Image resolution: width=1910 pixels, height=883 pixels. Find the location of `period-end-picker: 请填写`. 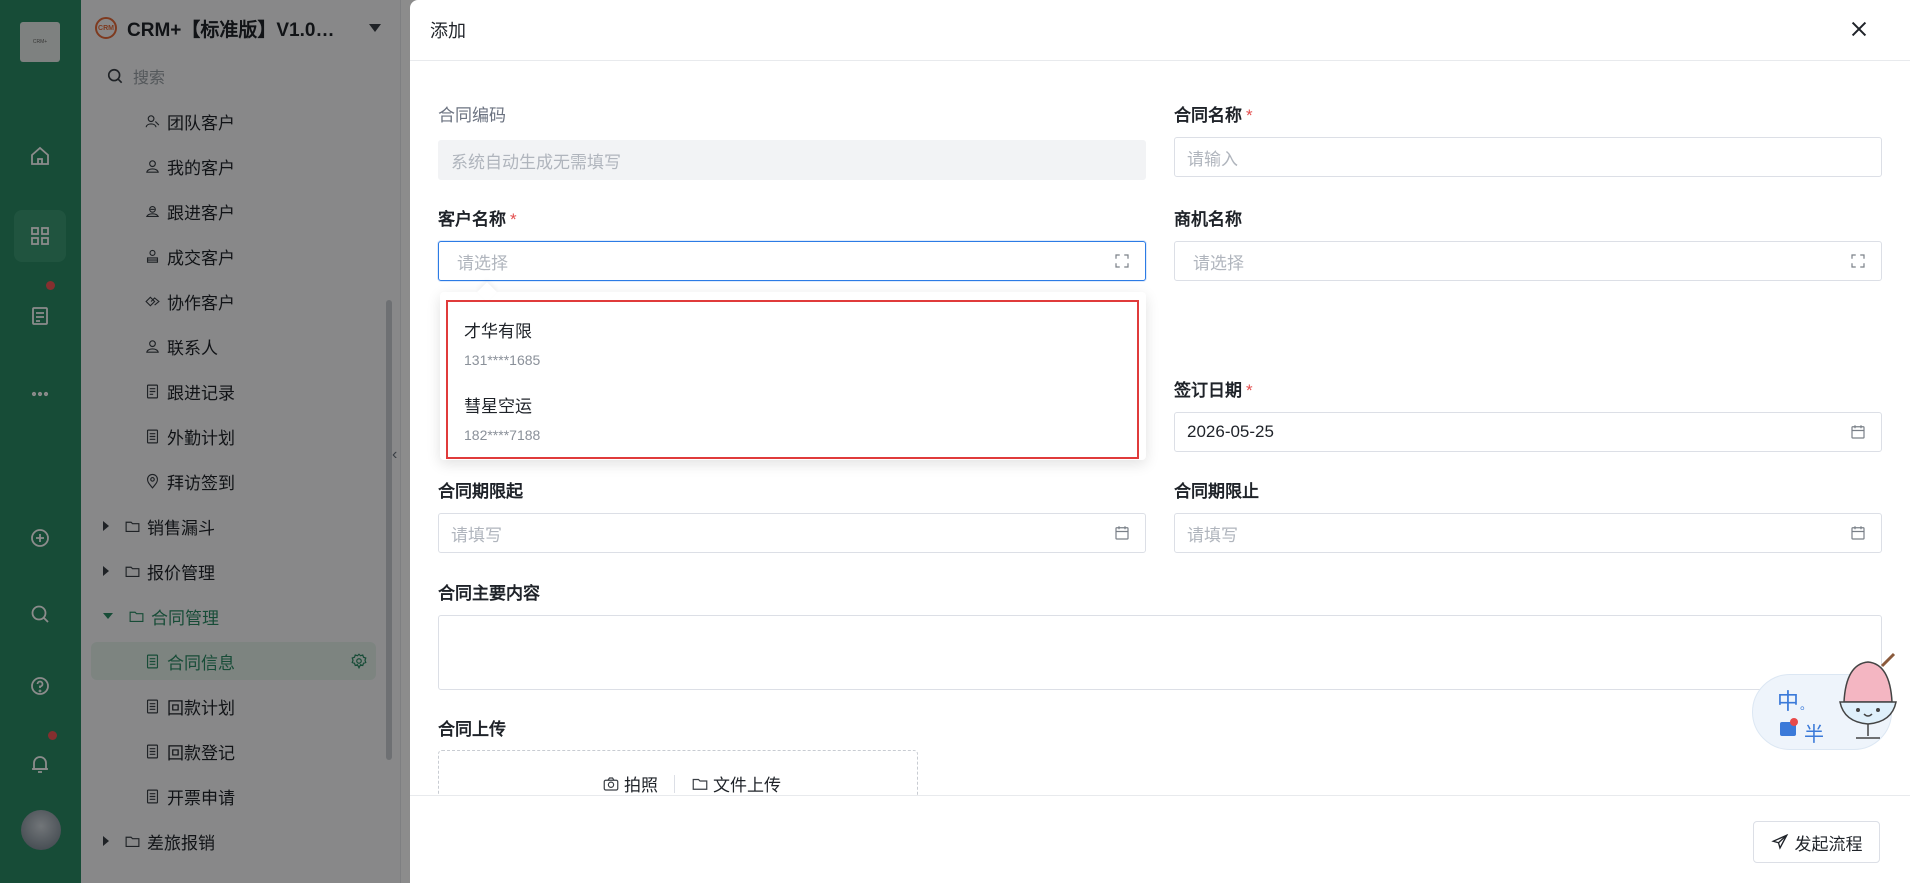

period-end-picker: 请填写 is located at coordinates (1528, 533).